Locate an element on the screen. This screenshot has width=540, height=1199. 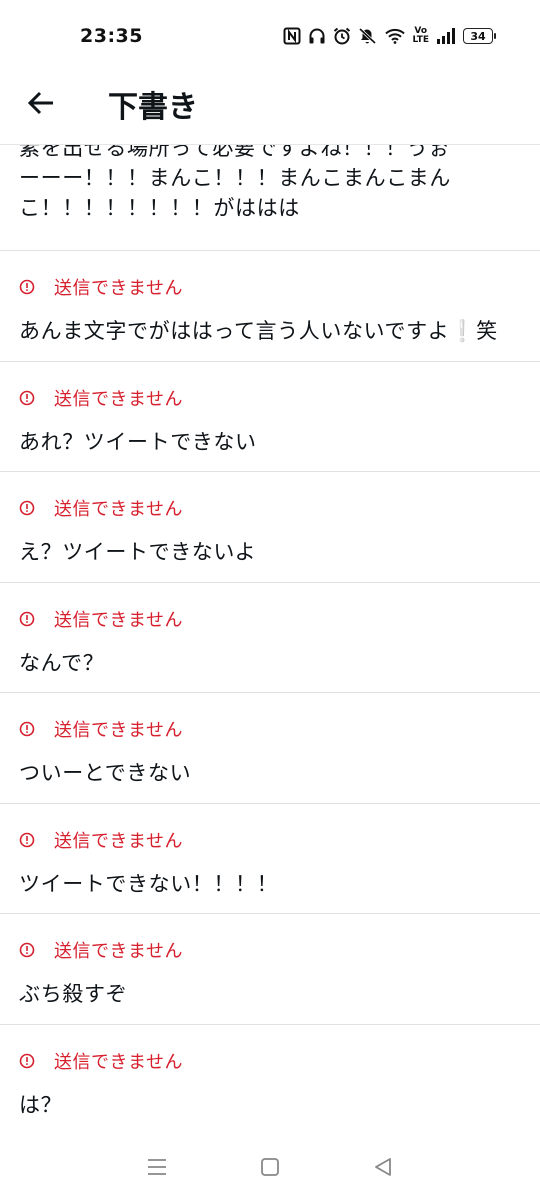
arrow-left-icon is located at coordinates (40, 103).